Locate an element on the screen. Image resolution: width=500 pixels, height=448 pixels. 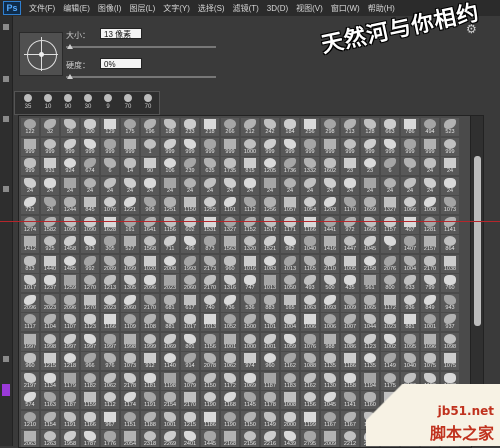
brush-preset-cell: 161 is located at coordinates (130, 224).